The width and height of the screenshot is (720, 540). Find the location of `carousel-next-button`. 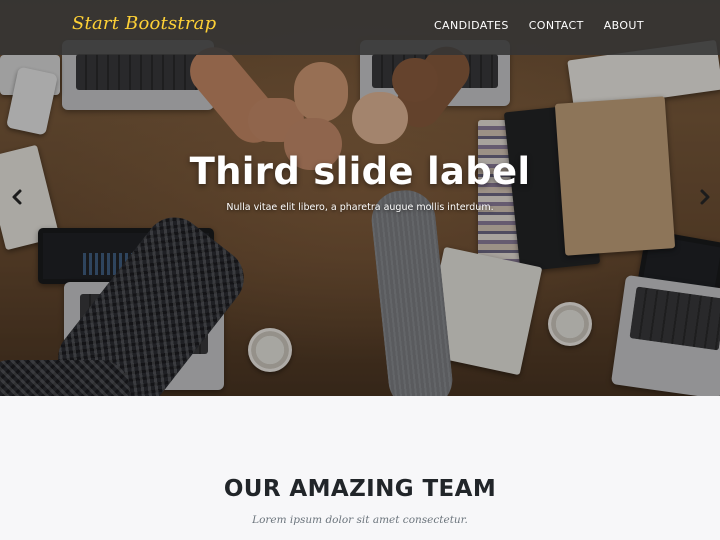

carousel-next-button is located at coordinates (705, 197).